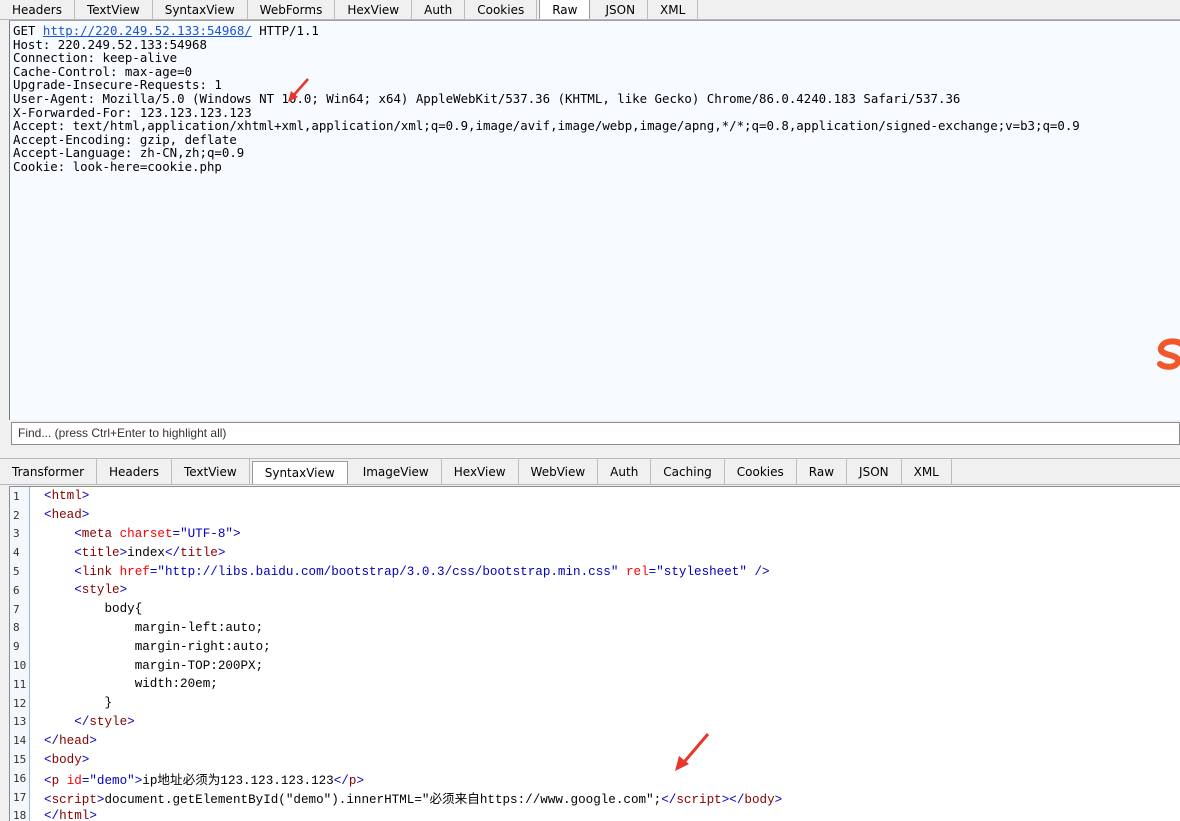 This screenshot has width=1180, height=821. I want to click on code-token: margin-right:auto;, so click(157, 646).